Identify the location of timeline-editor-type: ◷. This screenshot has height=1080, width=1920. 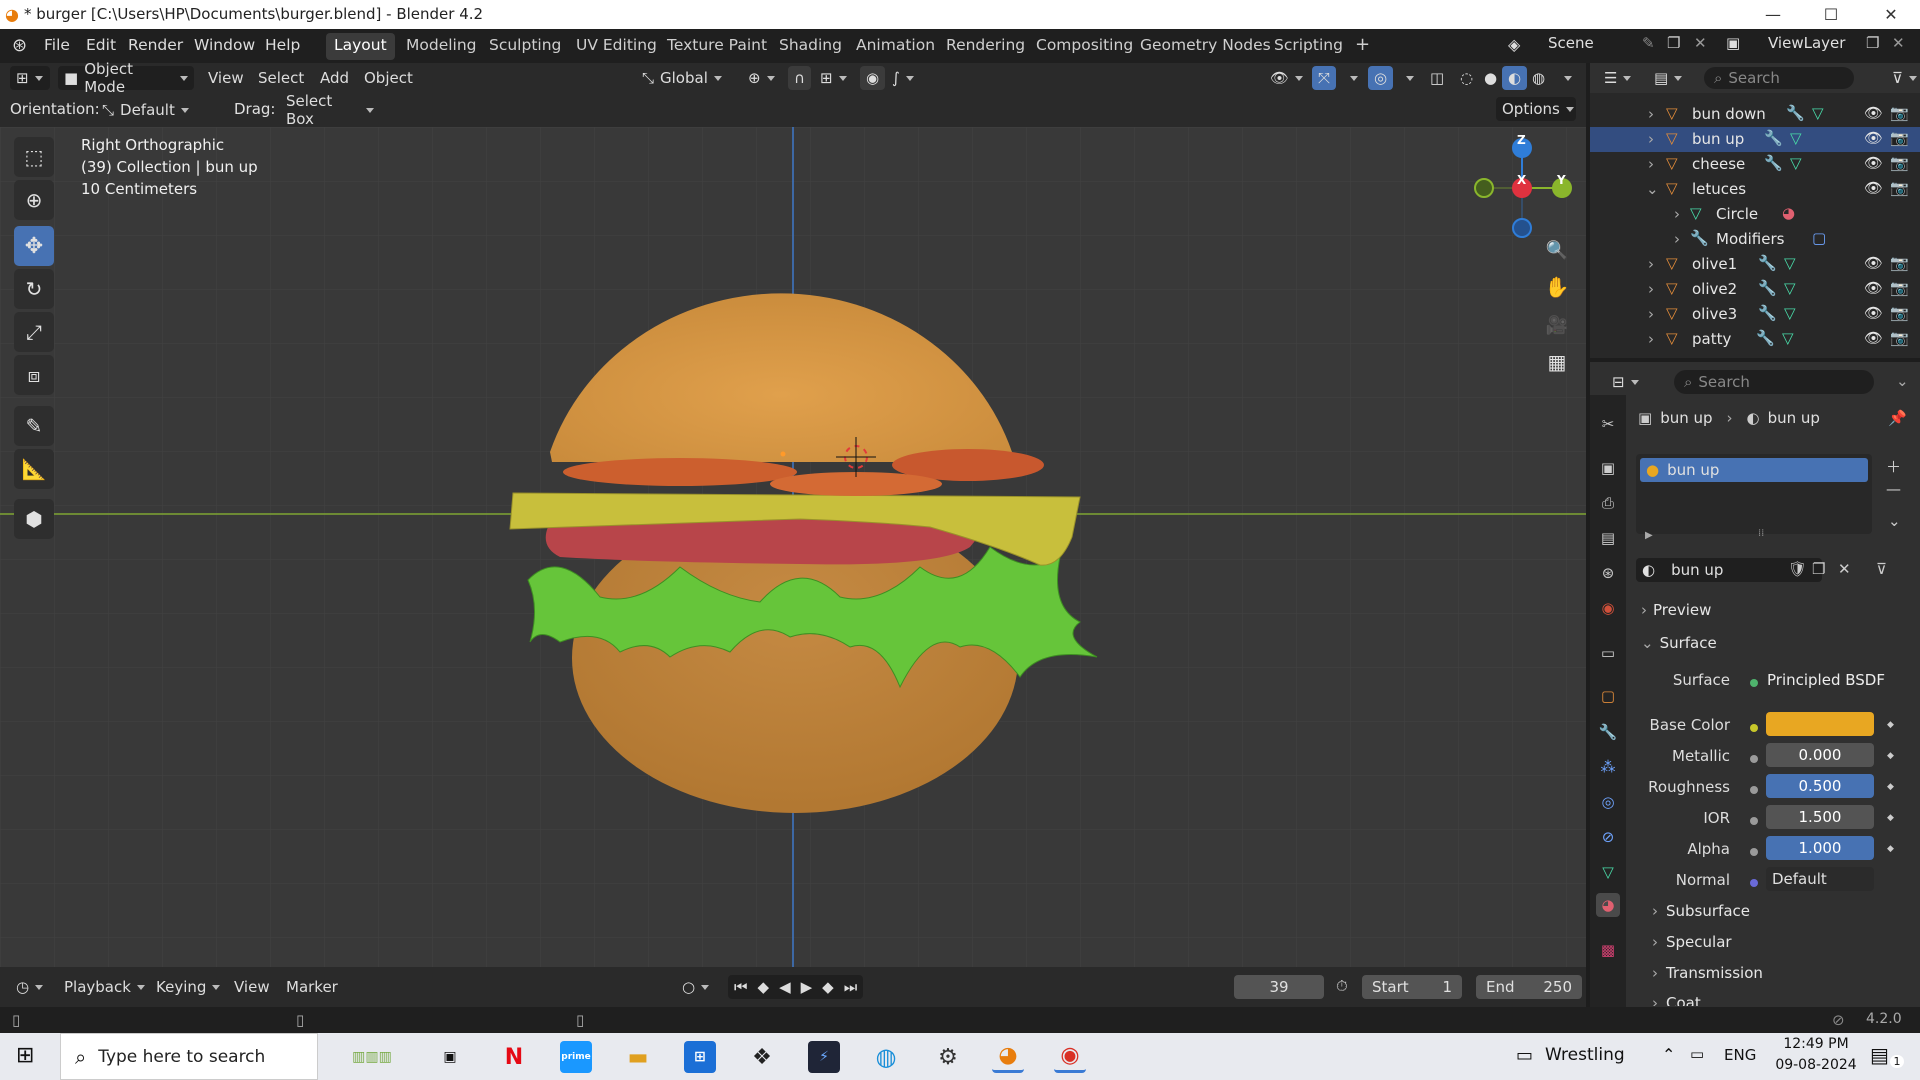
(29, 987).